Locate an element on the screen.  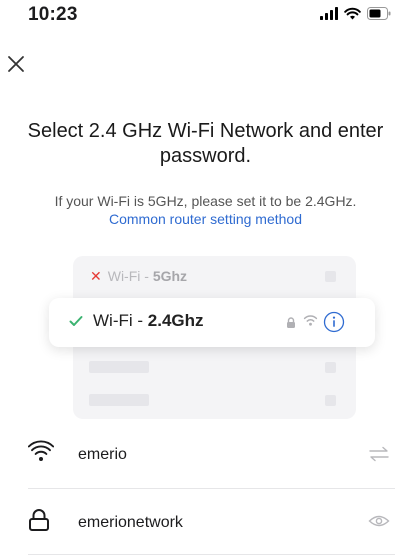
router-setting-link: Common router setting method is located at coordinates (205, 219).